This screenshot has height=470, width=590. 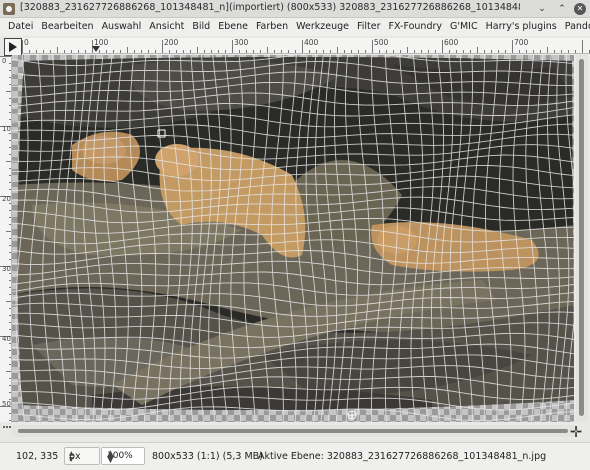 I want to click on hruler-label: 300, so click(x=241, y=42).